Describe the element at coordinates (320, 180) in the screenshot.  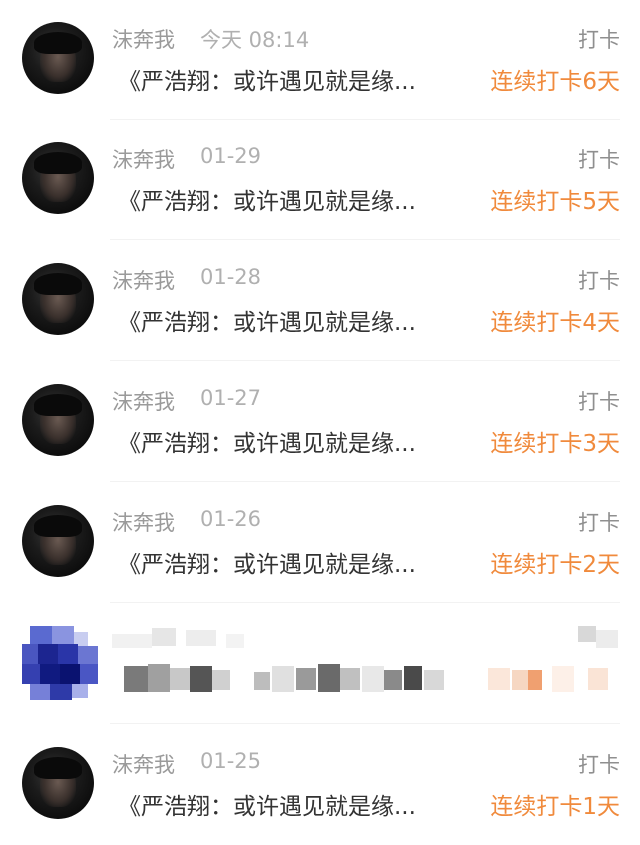
I see `feed-item: 沫奔我 01-29 打卡 《严浩翔：或许遇见就是缘... 连续打卡5天` at that location.